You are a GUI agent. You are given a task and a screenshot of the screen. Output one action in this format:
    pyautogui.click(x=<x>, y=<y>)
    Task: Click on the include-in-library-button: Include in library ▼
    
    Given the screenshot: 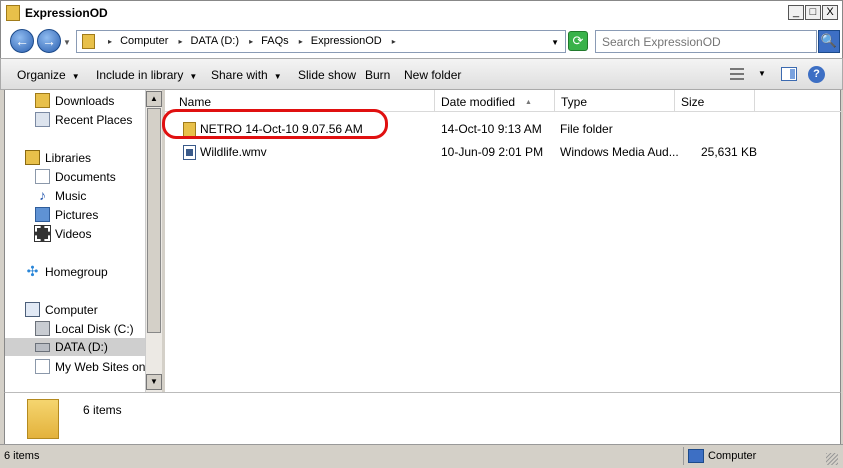 What is the action you would take?
    pyautogui.click(x=146, y=75)
    